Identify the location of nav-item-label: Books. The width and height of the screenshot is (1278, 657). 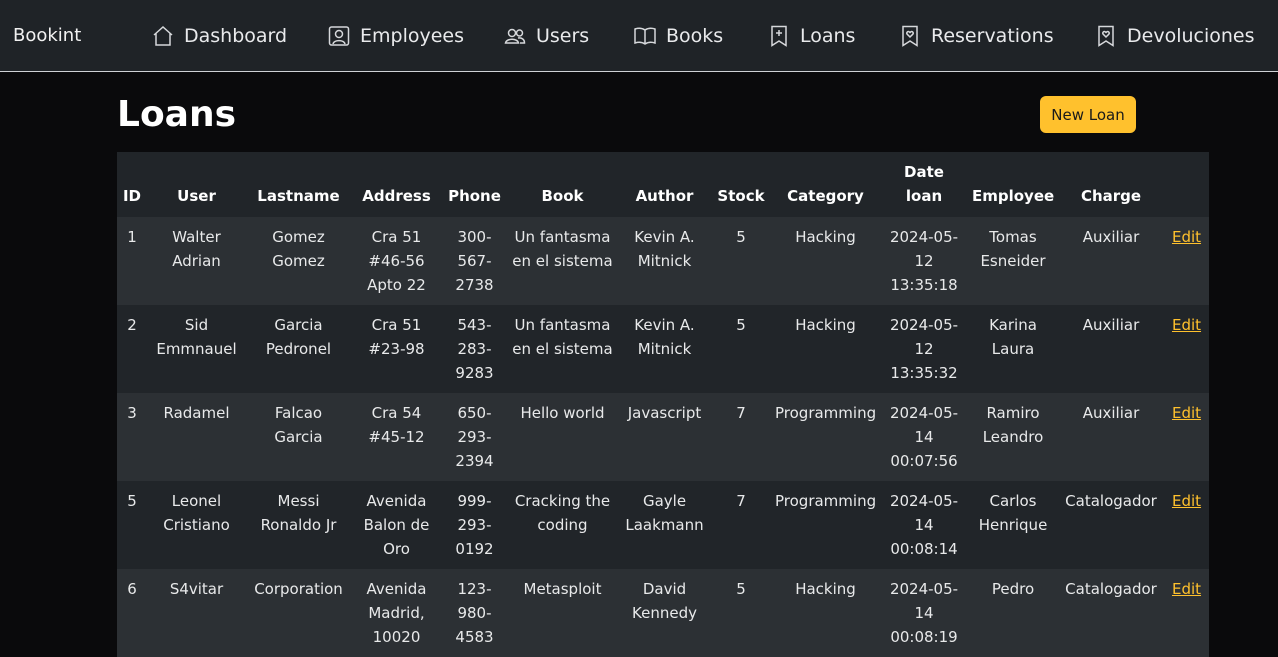
(695, 35).